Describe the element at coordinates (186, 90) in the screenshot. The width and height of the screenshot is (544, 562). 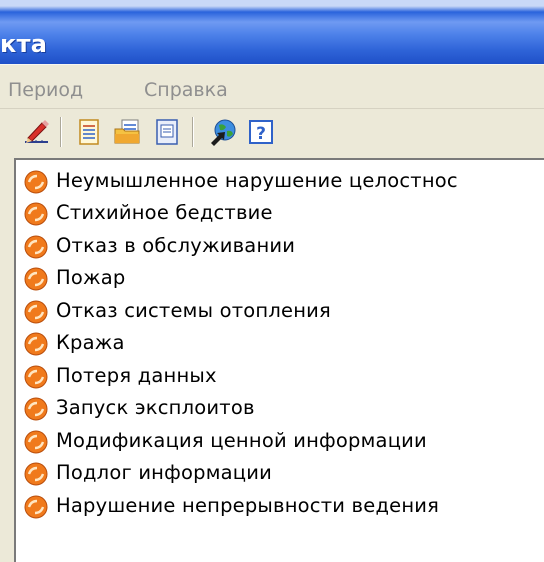
I see `menu-help: Справка` at that location.